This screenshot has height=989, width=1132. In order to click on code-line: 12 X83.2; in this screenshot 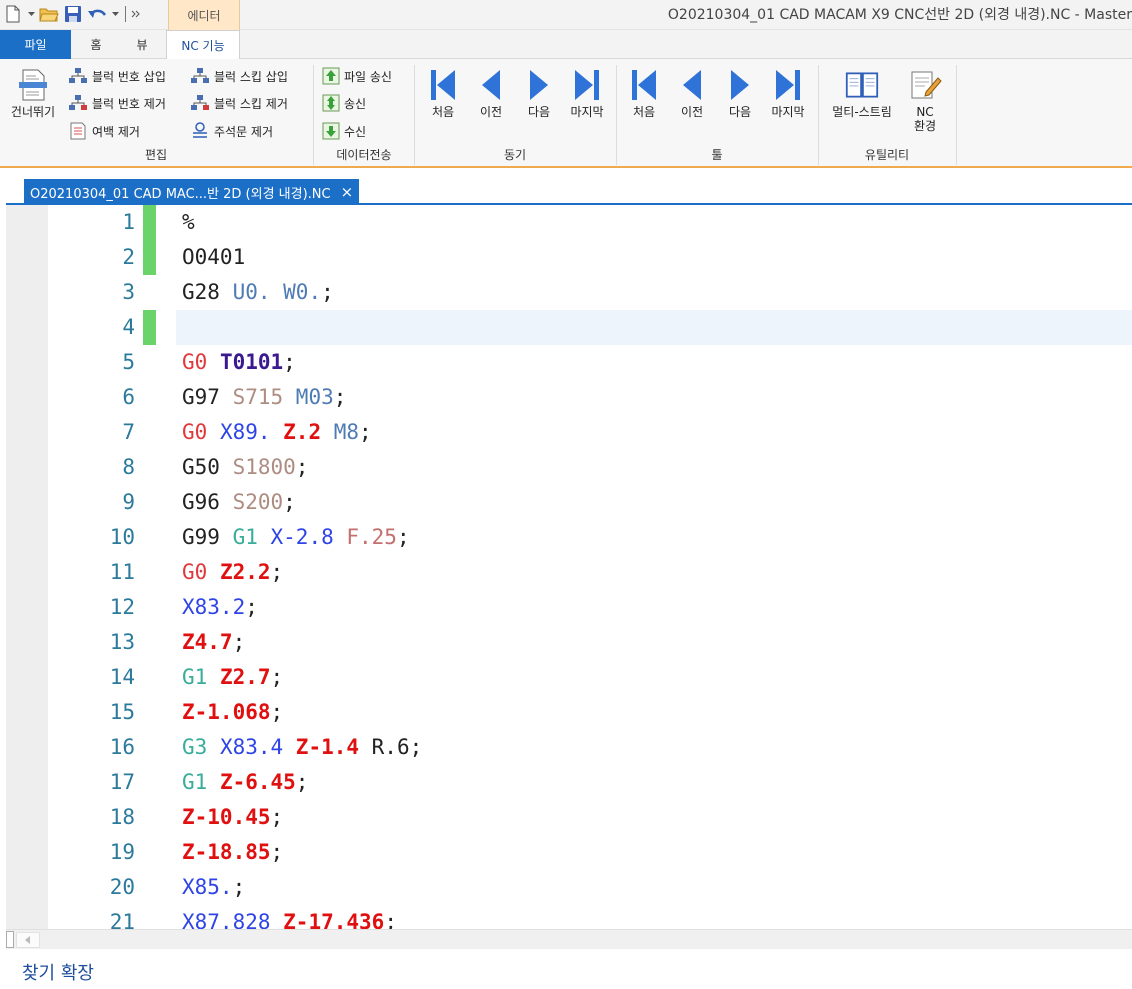, I will do `click(569, 607)`.